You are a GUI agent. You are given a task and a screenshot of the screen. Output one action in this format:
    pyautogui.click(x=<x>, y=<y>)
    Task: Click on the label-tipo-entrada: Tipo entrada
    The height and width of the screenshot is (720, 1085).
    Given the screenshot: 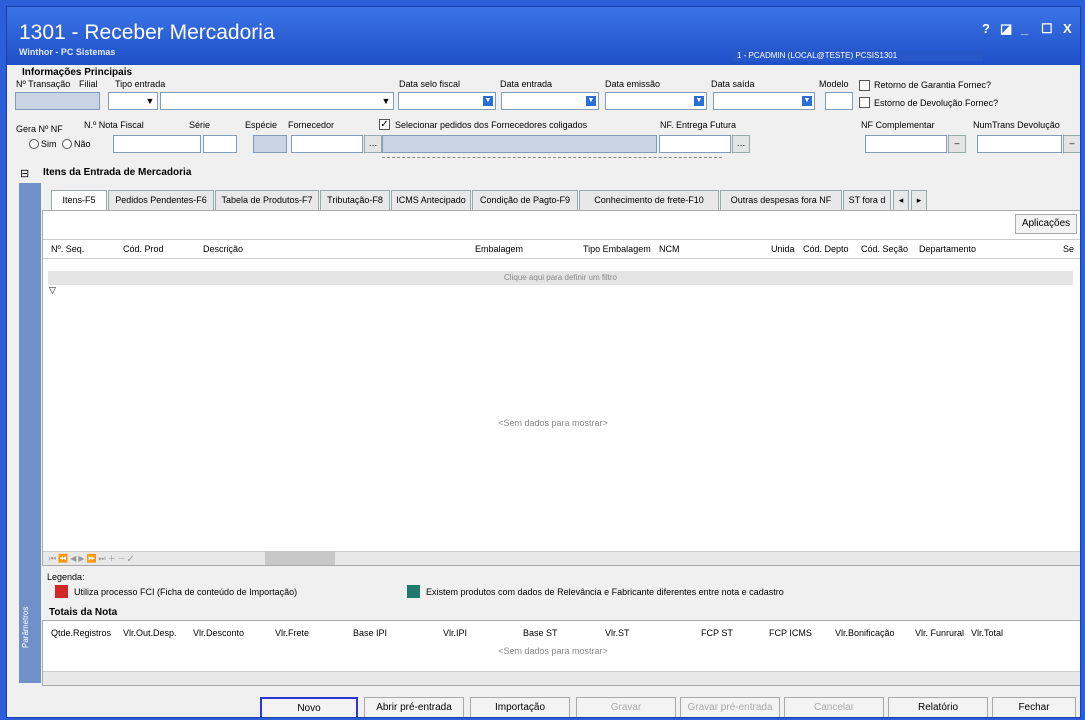 What is the action you would take?
    pyautogui.click(x=140, y=84)
    